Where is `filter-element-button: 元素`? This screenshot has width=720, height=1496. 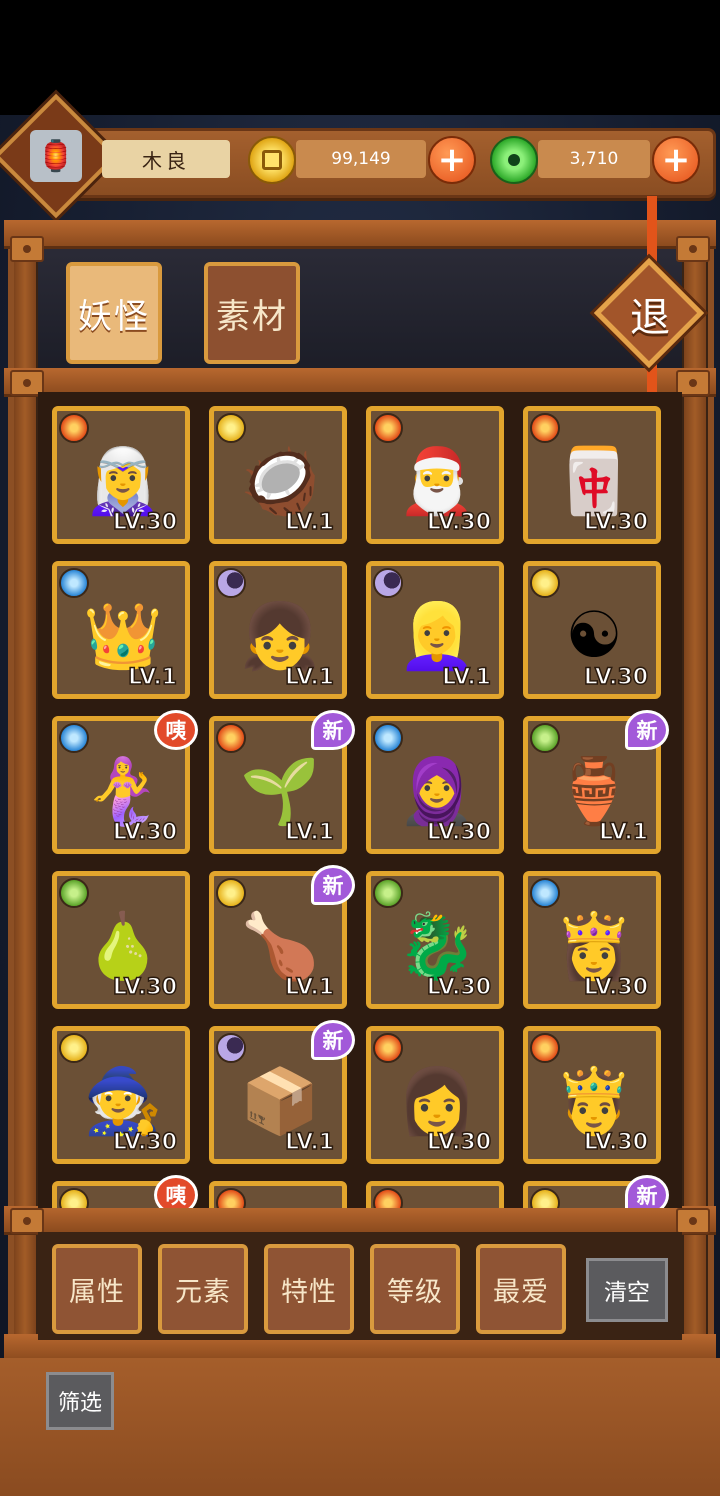
filter-element-button: 元素 is located at coordinates (203, 1289).